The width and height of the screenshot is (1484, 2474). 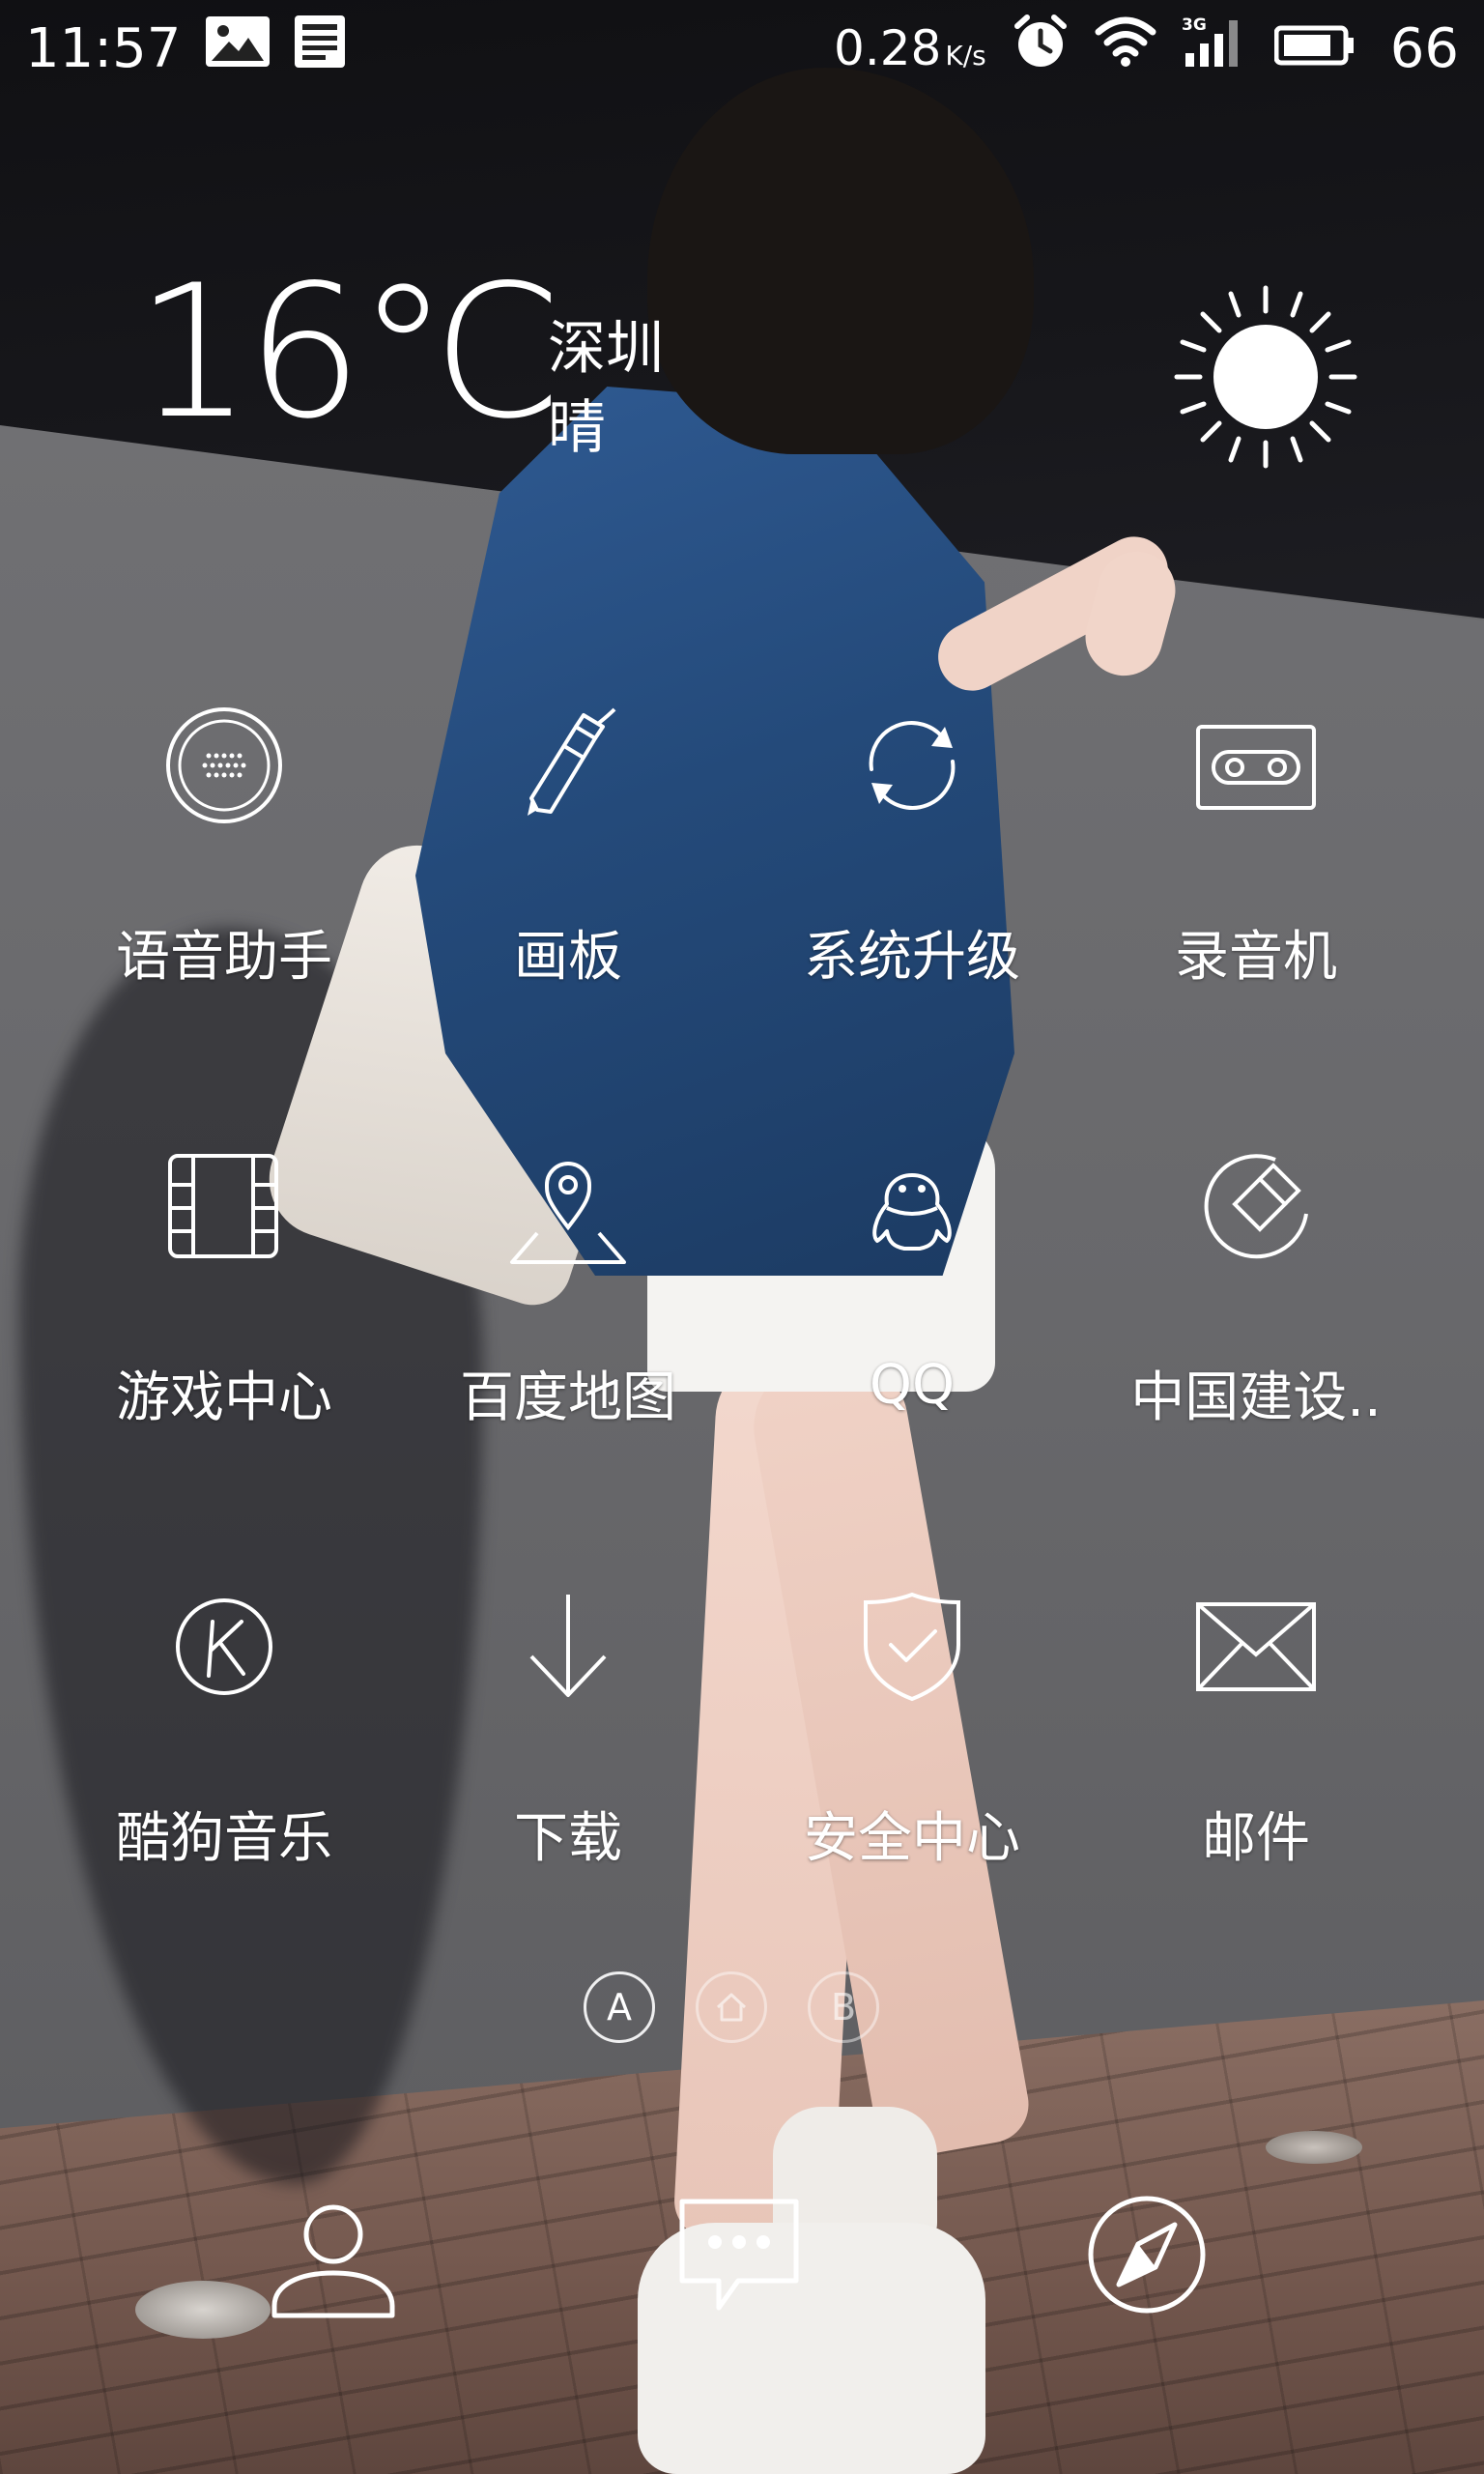 I want to click on status-bar: 11:57 0.28 K/s 3G 66, so click(x=742, y=49).